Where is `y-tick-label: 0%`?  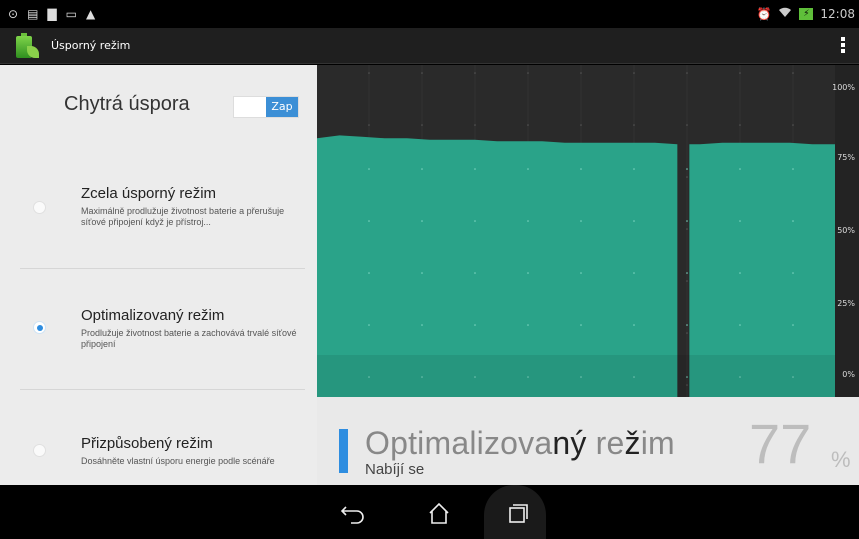
y-tick-label: 0% is located at coordinates (848, 374).